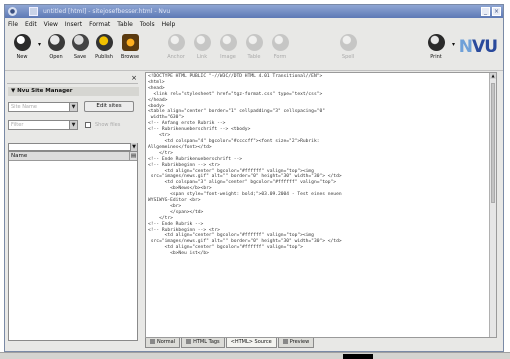  Describe the element at coordinates (176, 42) in the screenshot. I see `anchor-icon` at that location.